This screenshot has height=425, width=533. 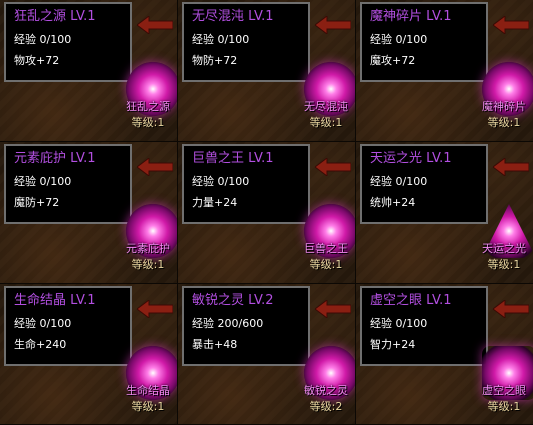 I want to click on gem-title: 生命结晶 LV.1, so click(x=55, y=300).